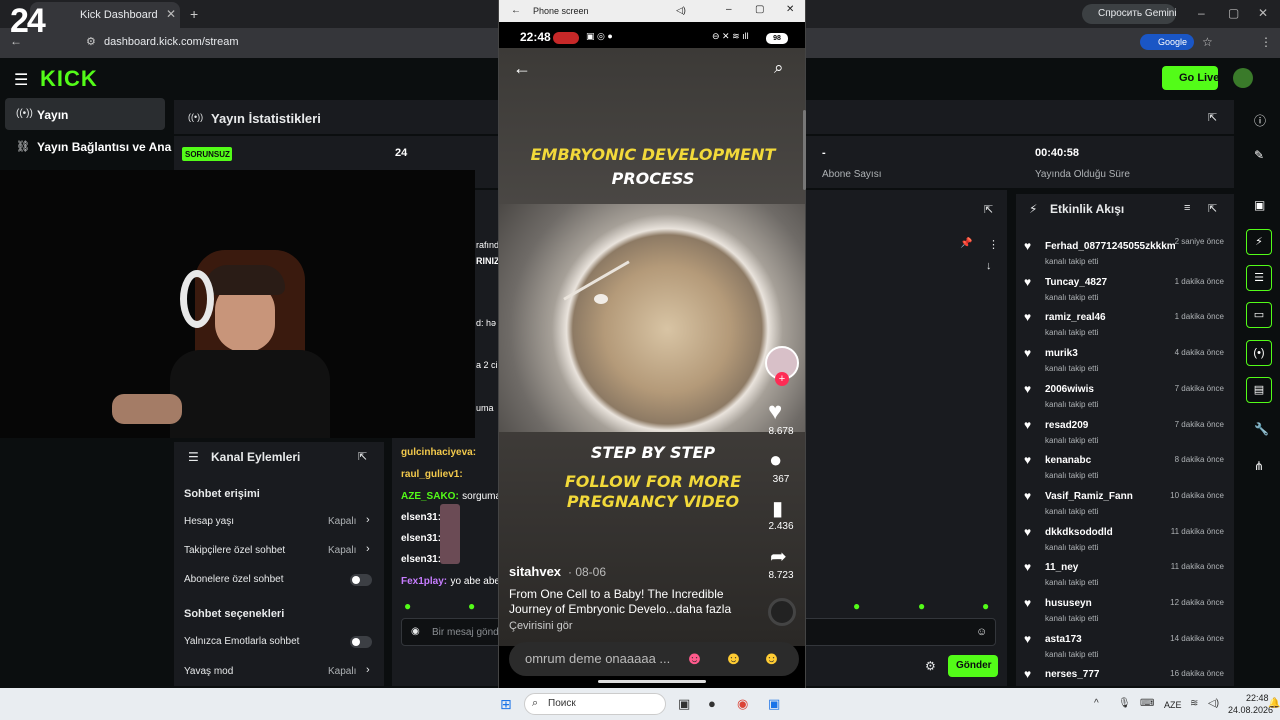 This screenshot has width=1280, height=720. What do you see at coordinates (1259, 390) in the screenshot?
I see `layout-icon: ▤` at bounding box center [1259, 390].